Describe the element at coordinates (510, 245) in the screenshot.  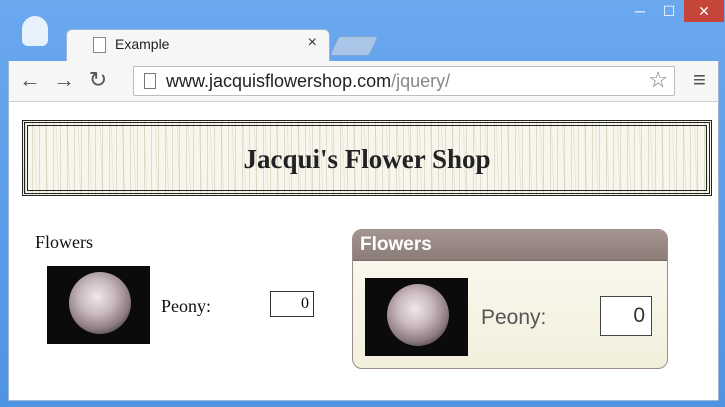
I see `panel-heading: Flowers` at that location.